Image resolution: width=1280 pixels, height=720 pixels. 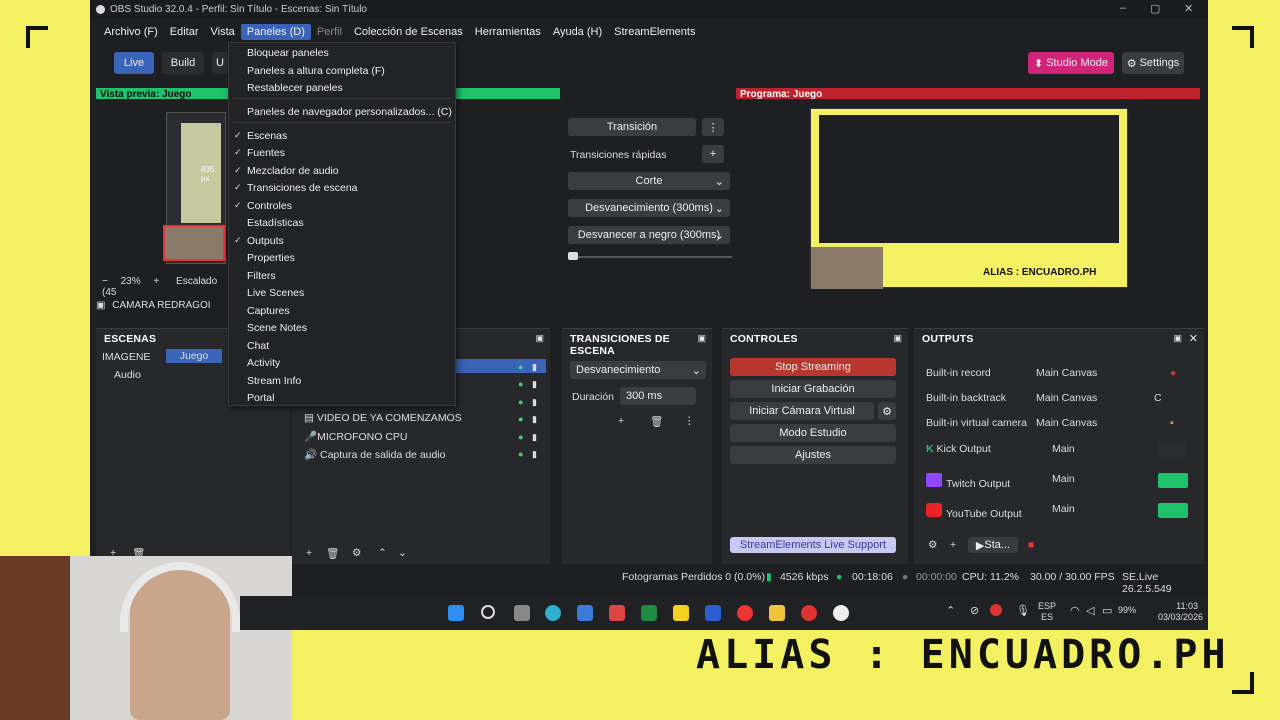 What do you see at coordinates (342, 53) in the screenshot?
I see `dropdown-item: Bloquear paneles` at bounding box center [342, 53].